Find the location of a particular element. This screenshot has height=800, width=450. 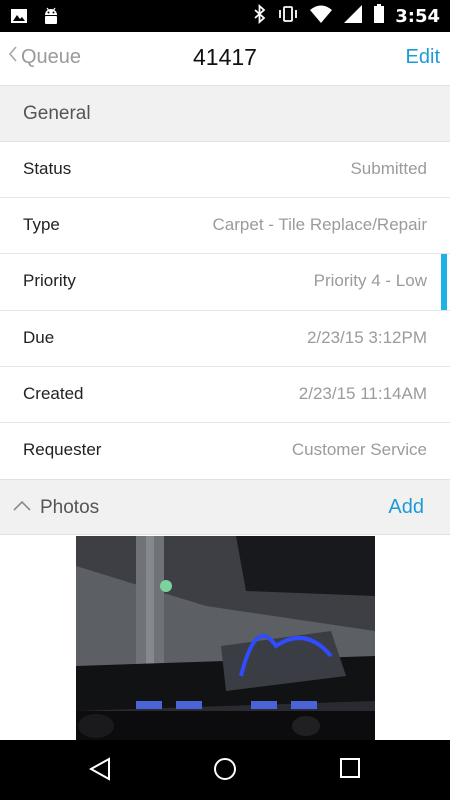

recents-icon is located at coordinates (350, 770).